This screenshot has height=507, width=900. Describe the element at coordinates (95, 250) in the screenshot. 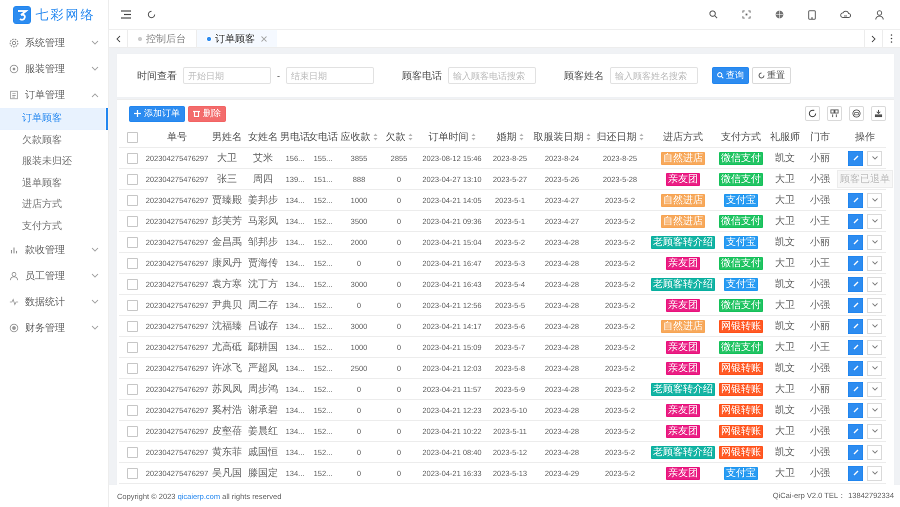

I see `chevron-icon` at that location.